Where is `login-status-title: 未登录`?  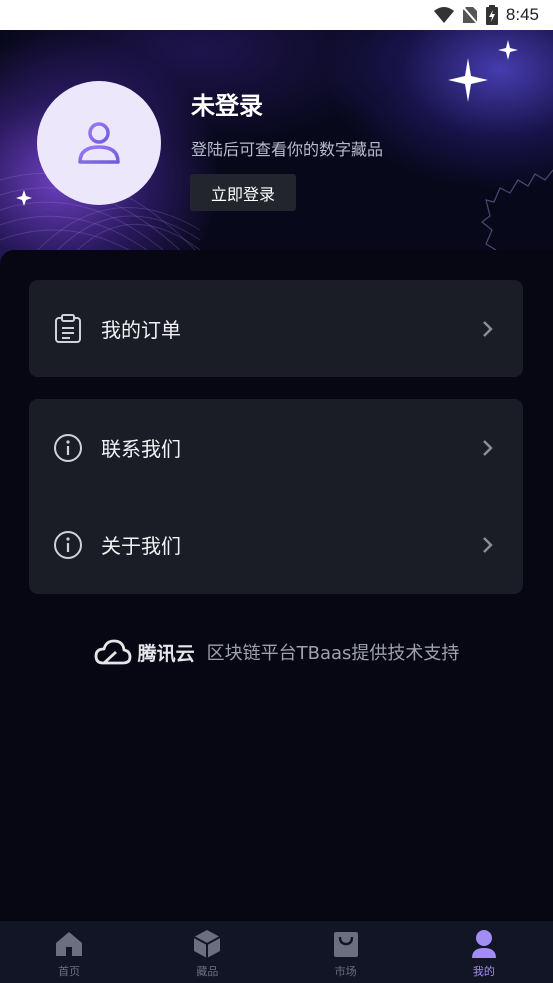 login-status-title: 未登录 is located at coordinates (227, 106).